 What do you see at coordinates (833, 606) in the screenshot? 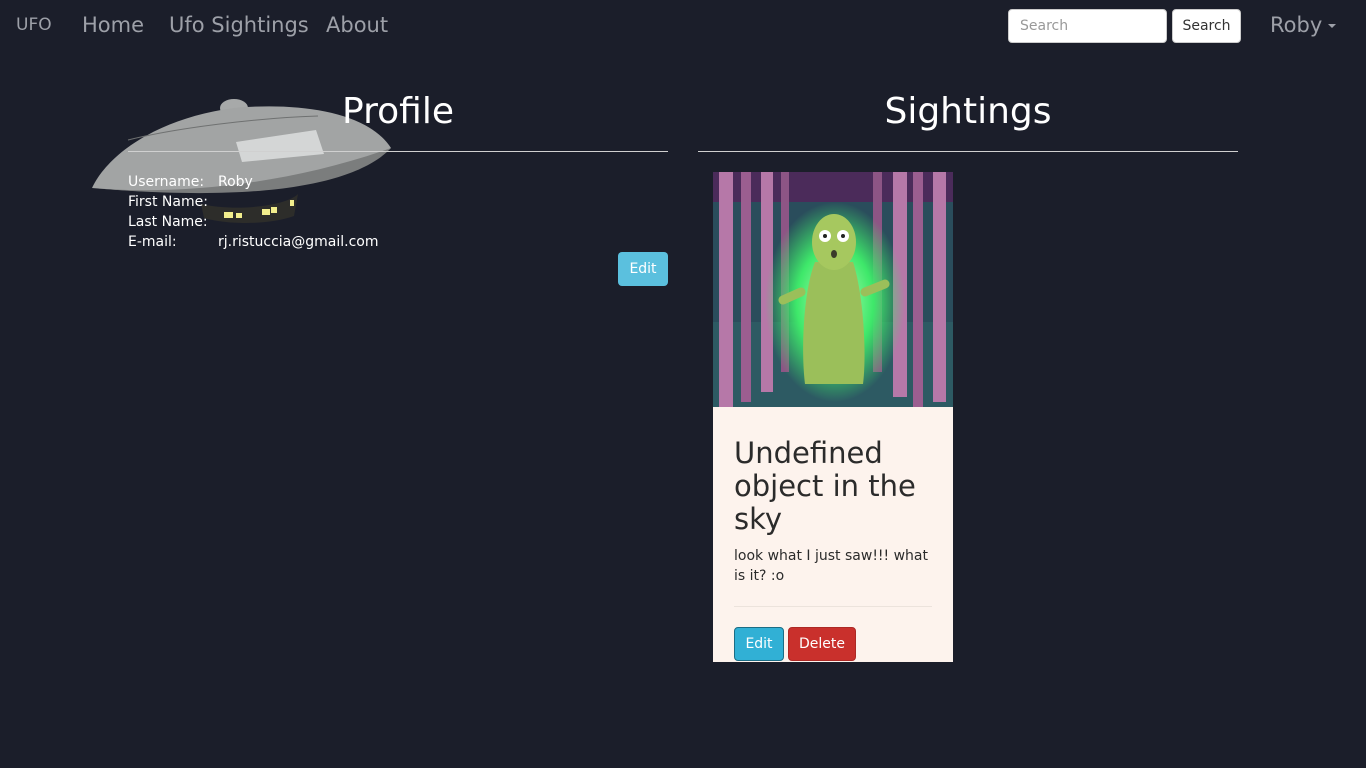
I see `card-divider` at bounding box center [833, 606].